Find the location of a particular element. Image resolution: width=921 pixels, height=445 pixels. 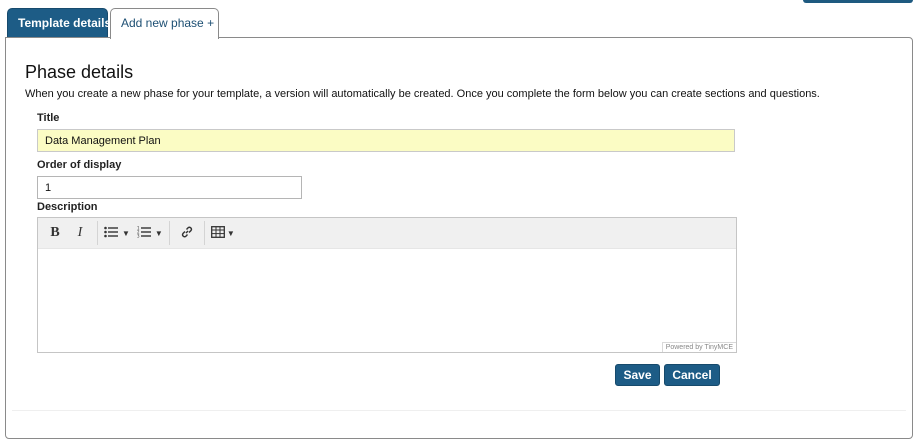

link-icon is located at coordinates (187, 233).